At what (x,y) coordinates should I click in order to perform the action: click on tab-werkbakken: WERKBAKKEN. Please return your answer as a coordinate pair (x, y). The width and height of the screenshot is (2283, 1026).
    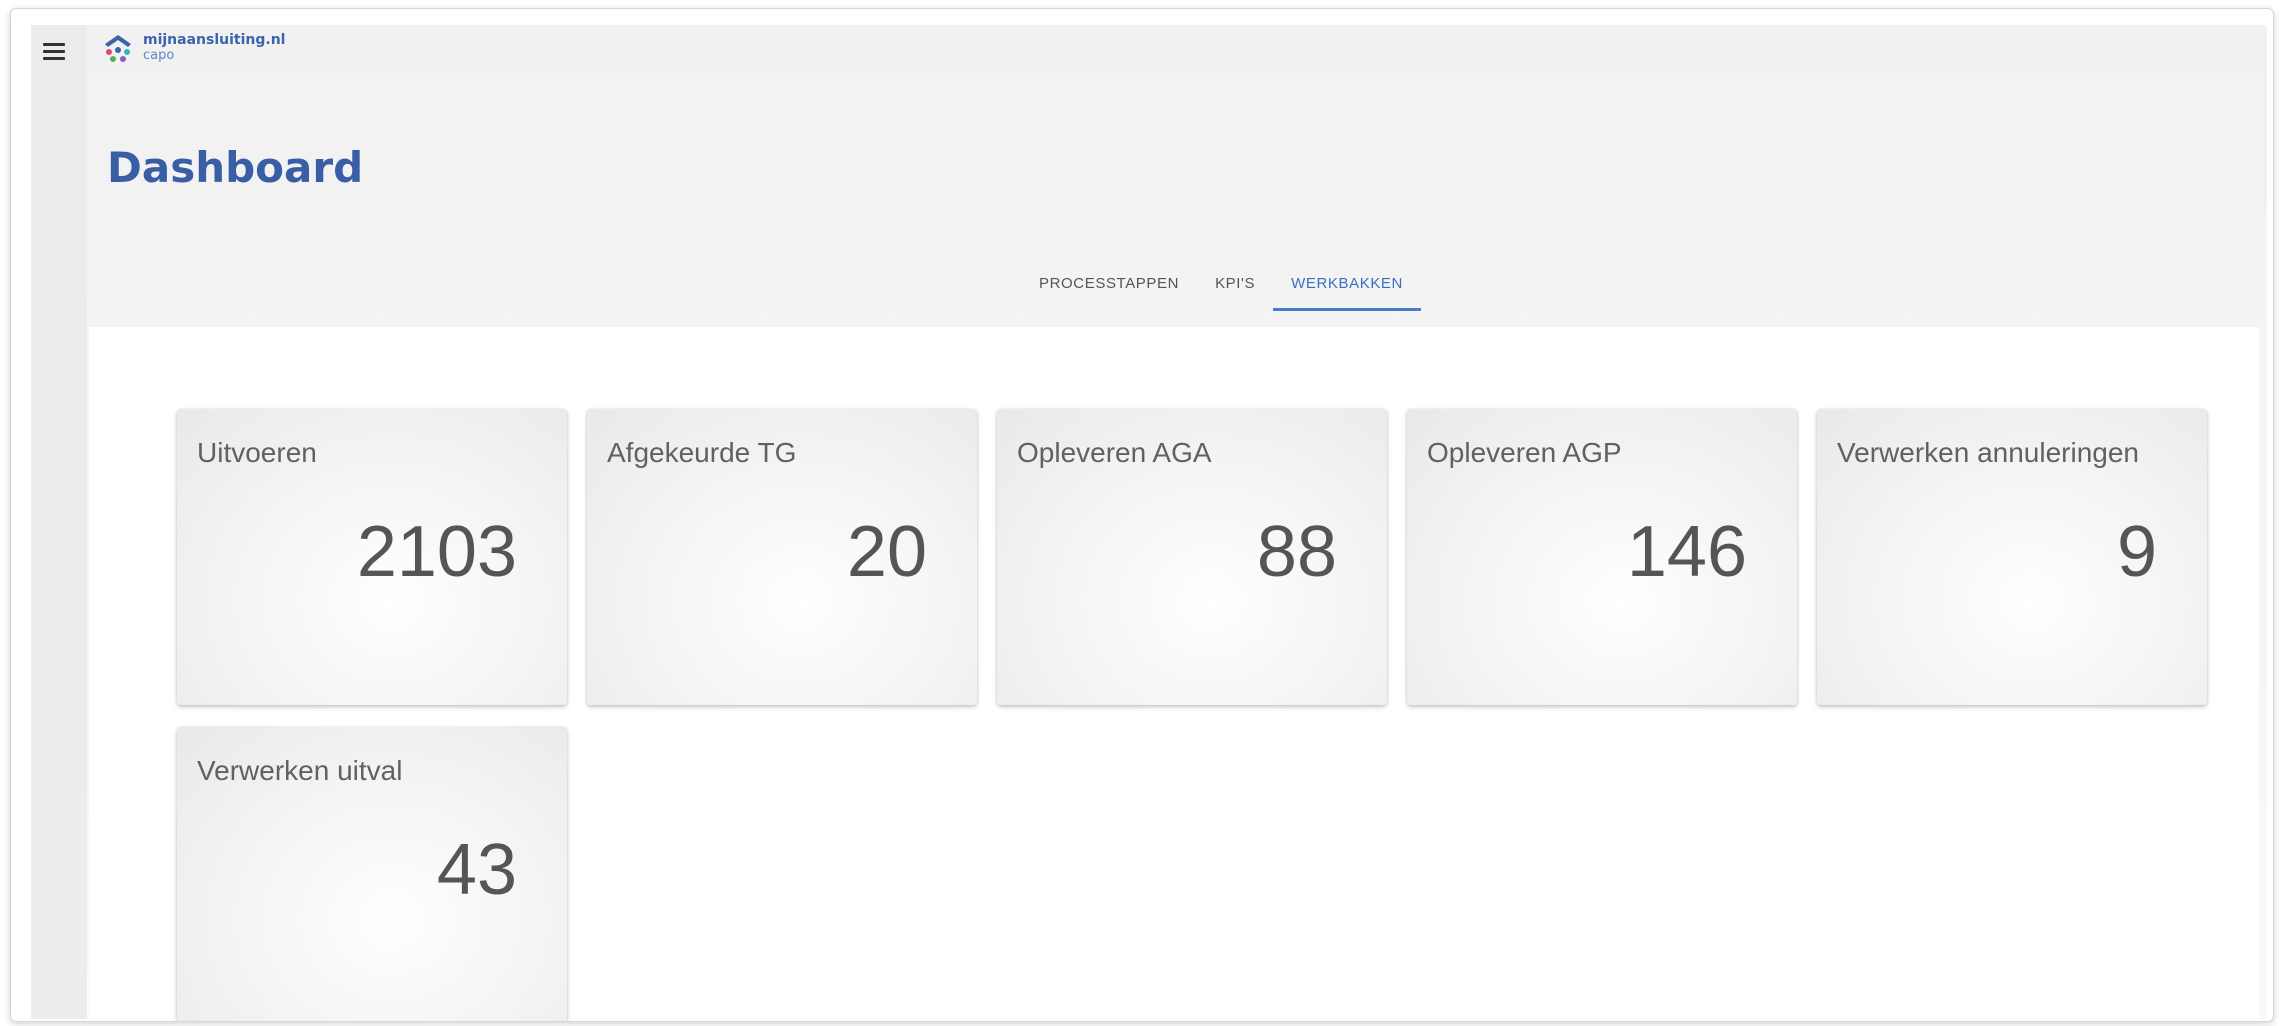
    Looking at the image, I should click on (1347, 288).